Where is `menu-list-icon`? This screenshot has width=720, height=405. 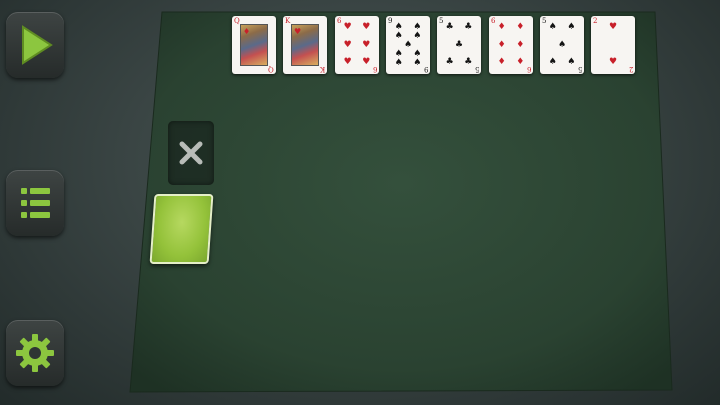
menu-list-icon is located at coordinates (35, 203).